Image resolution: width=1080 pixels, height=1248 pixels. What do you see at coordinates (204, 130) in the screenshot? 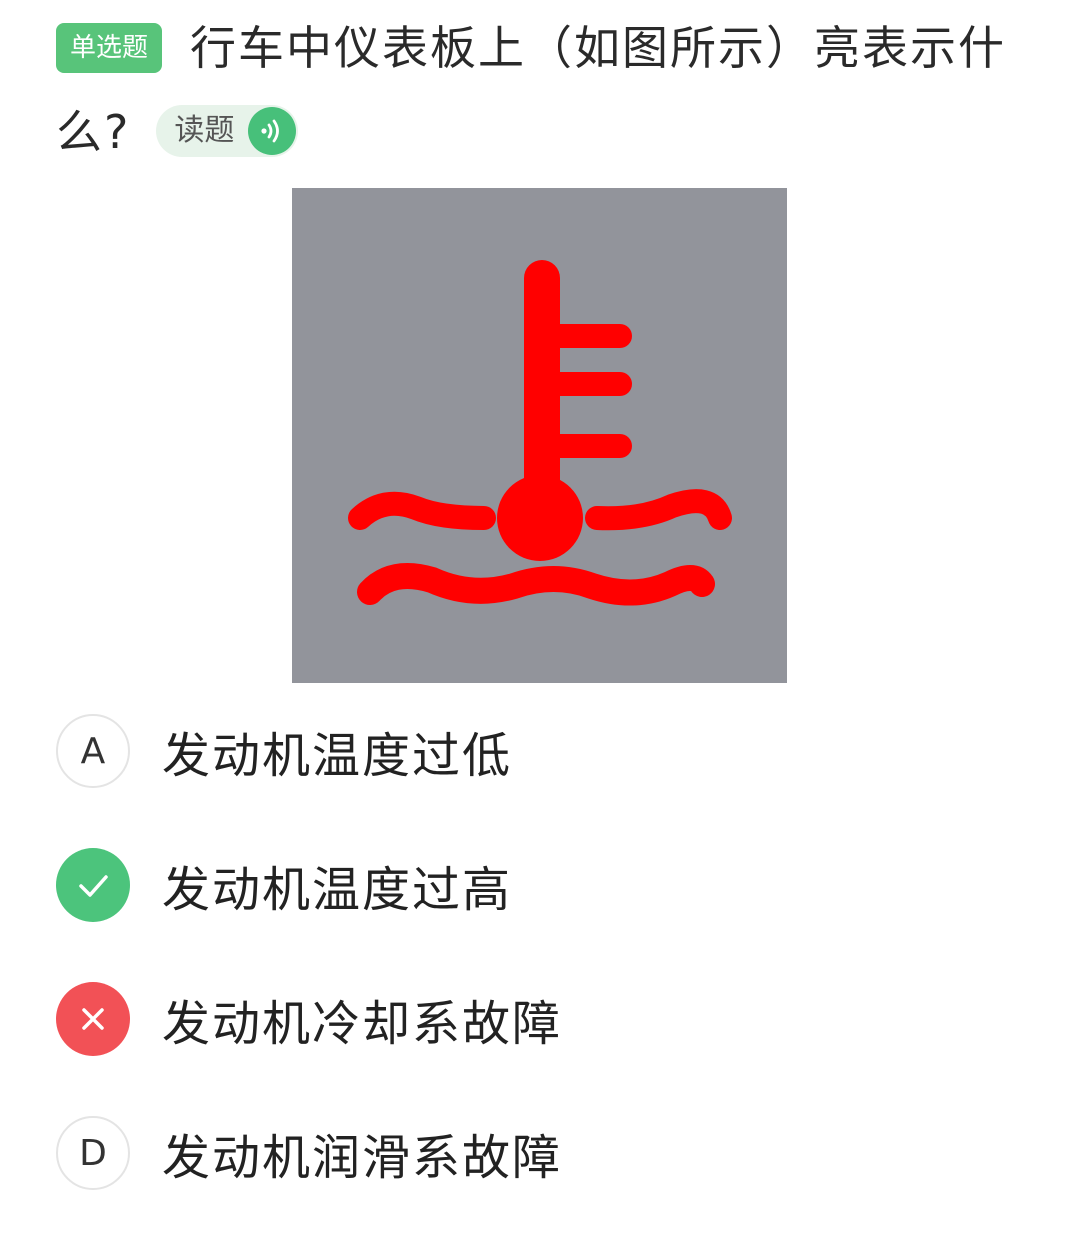
I see `read-aloud-label: 读题` at bounding box center [204, 130].